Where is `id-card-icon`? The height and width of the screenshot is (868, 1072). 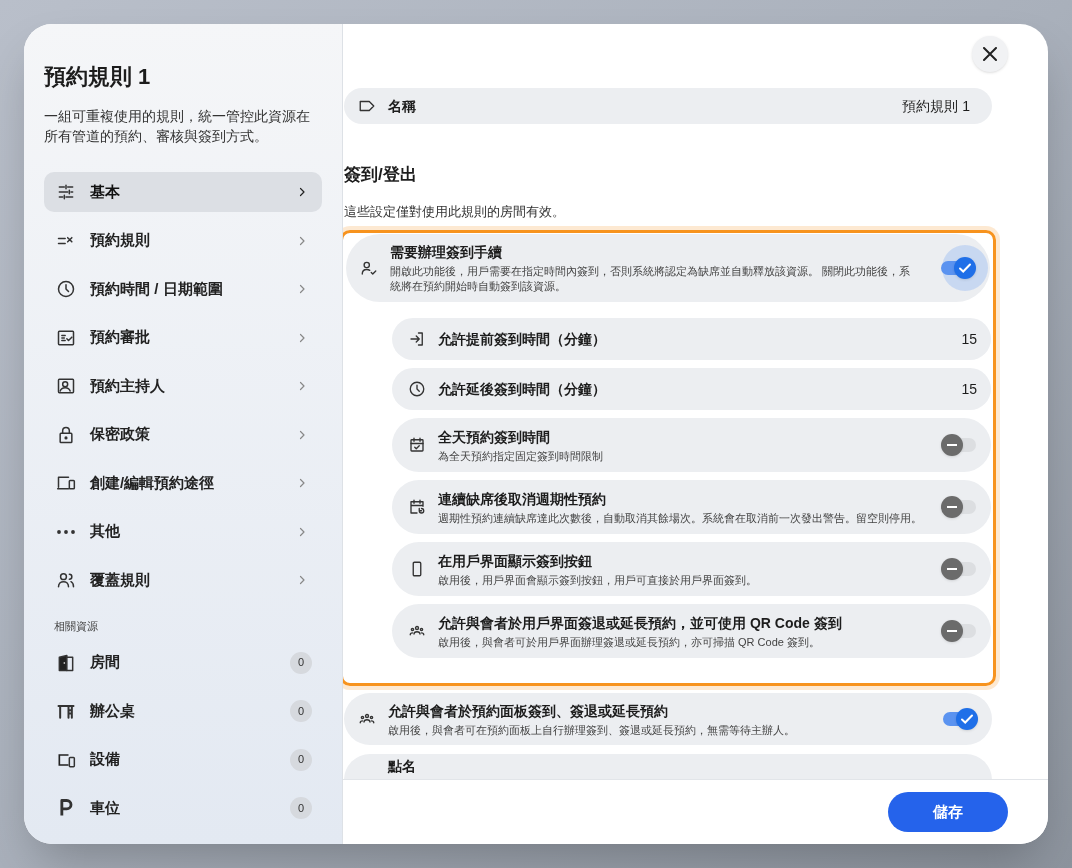 id-card-icon is located at coordinates (66, 386).